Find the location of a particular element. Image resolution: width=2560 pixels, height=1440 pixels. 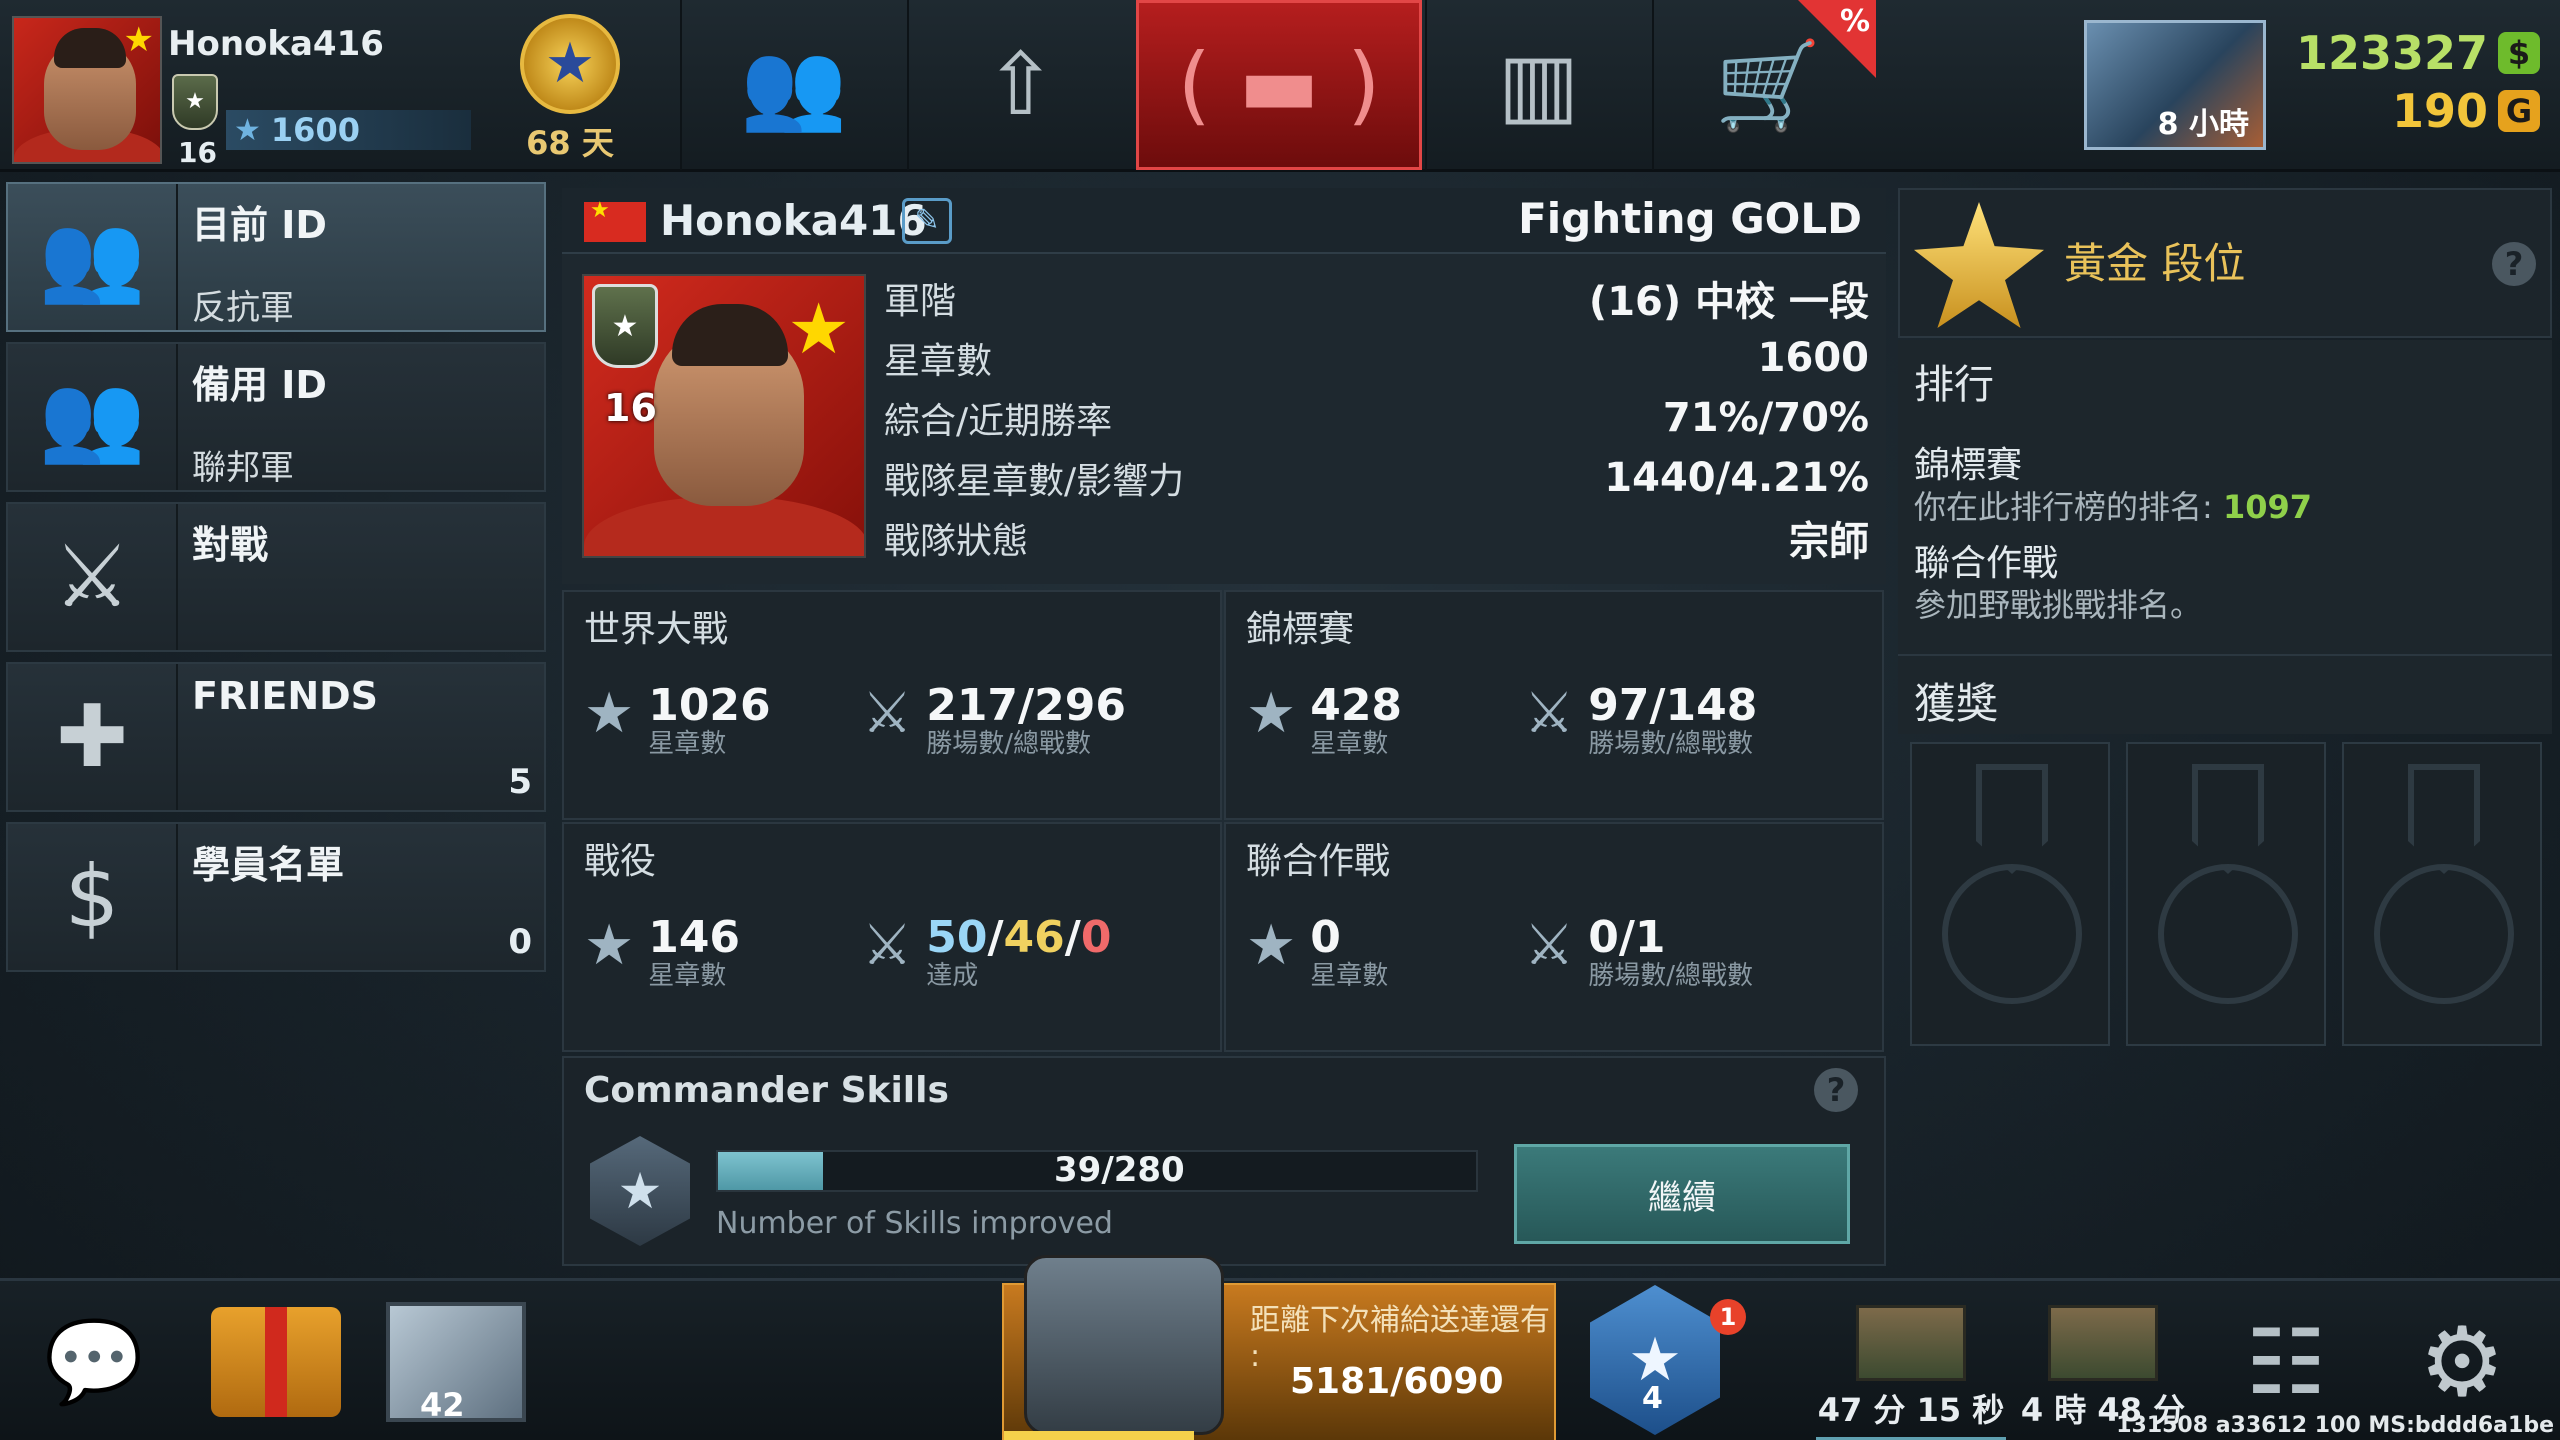

crate-icon: 42 is located at coordinates (456, 1363).